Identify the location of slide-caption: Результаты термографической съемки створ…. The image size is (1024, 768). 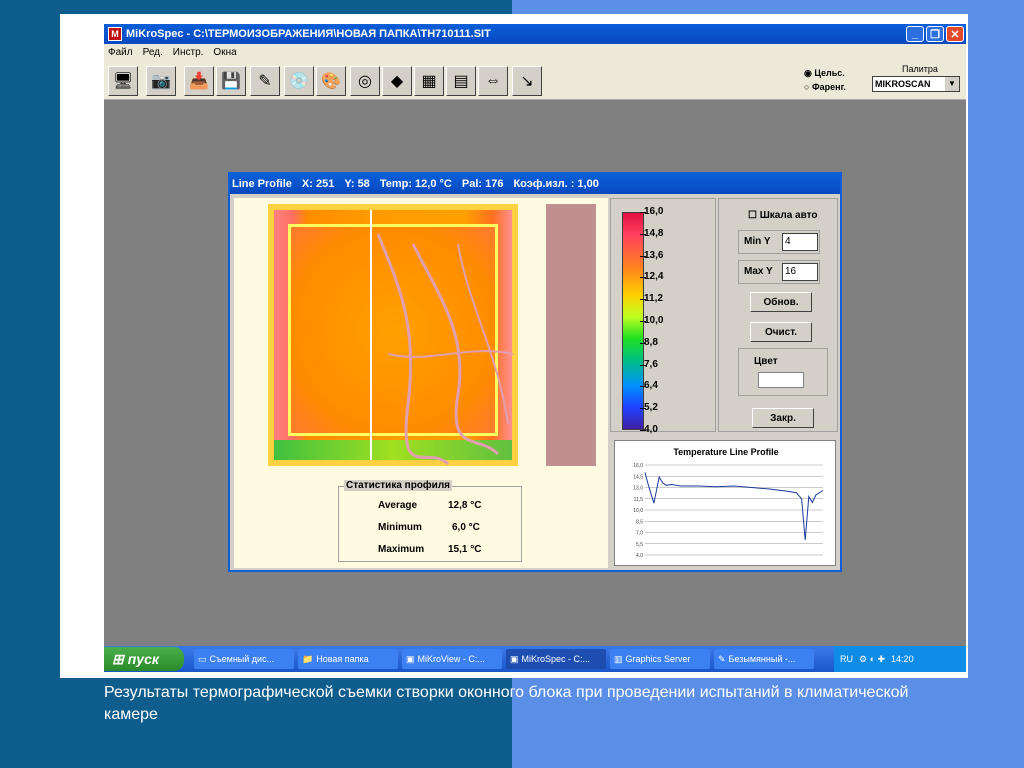
(506, 703).